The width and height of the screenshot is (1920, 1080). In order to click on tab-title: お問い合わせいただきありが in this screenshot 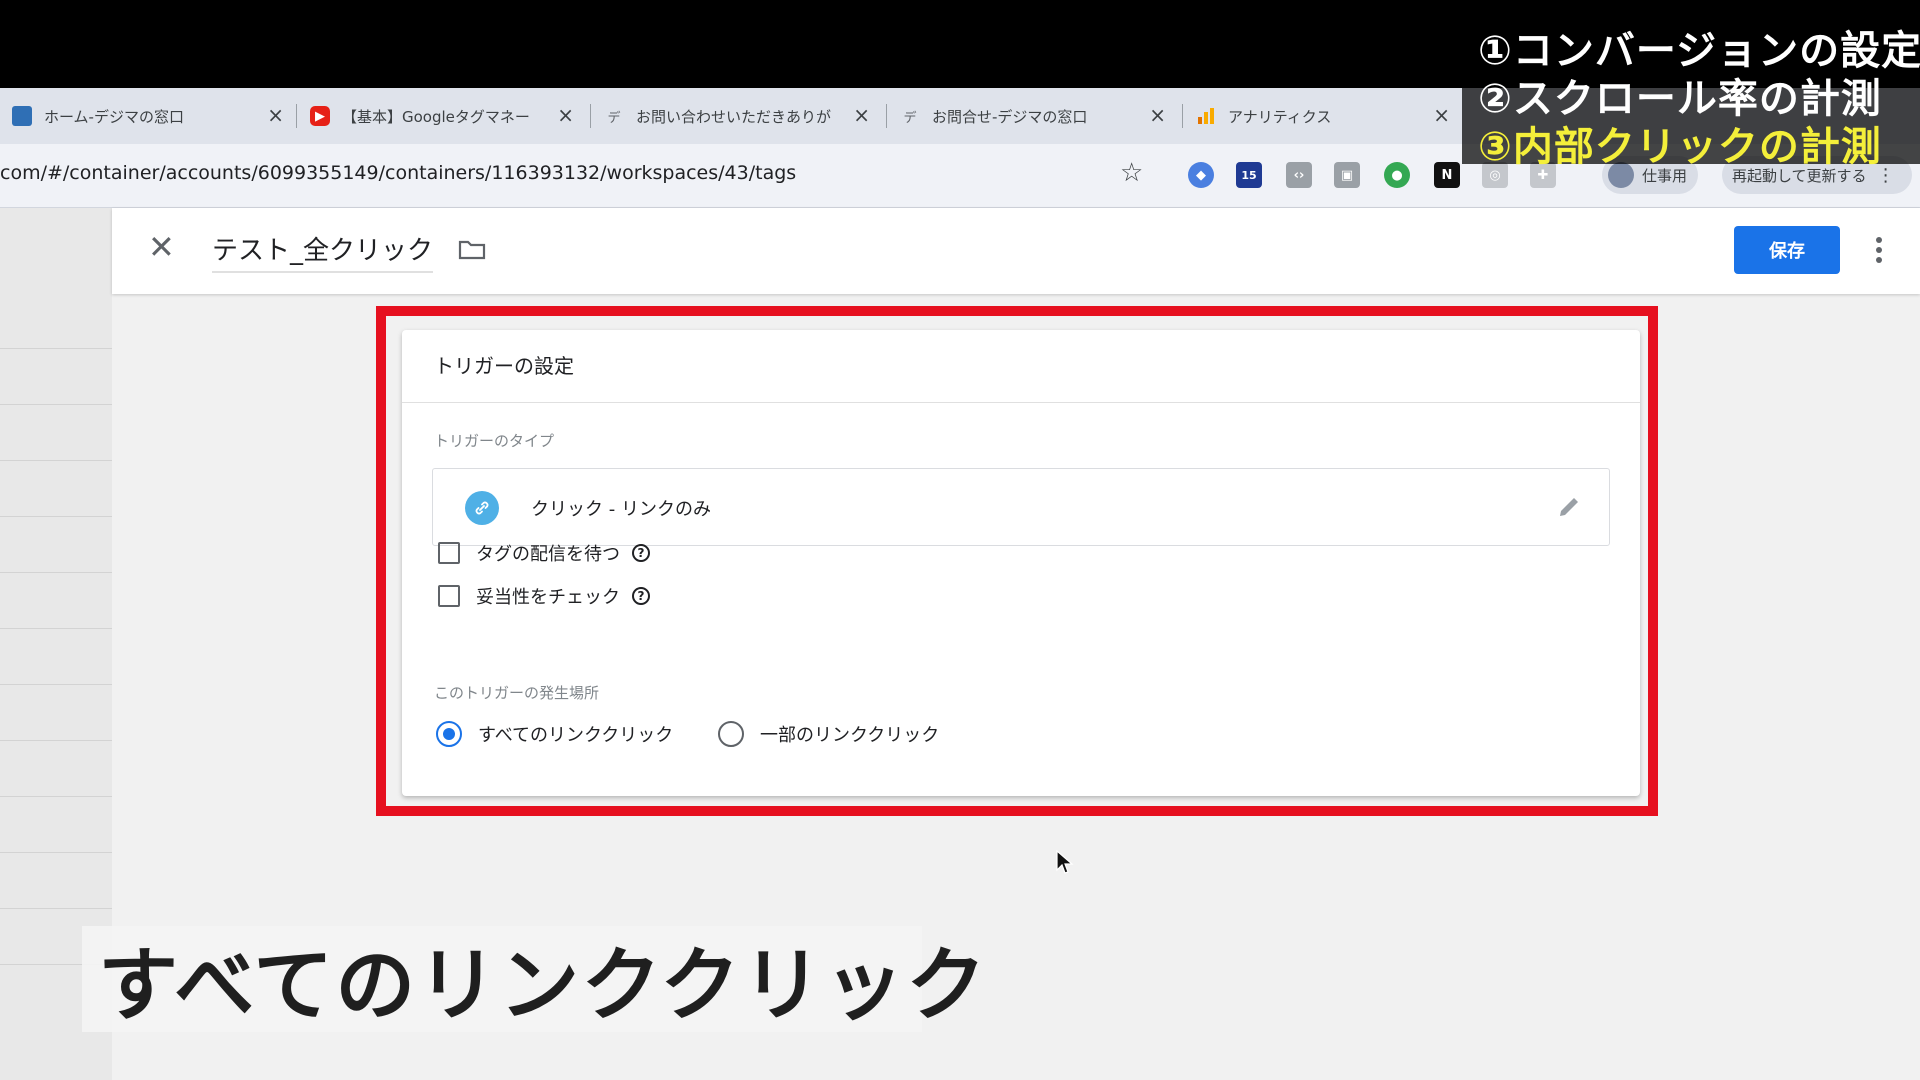, I will do `click(734, 116)`.